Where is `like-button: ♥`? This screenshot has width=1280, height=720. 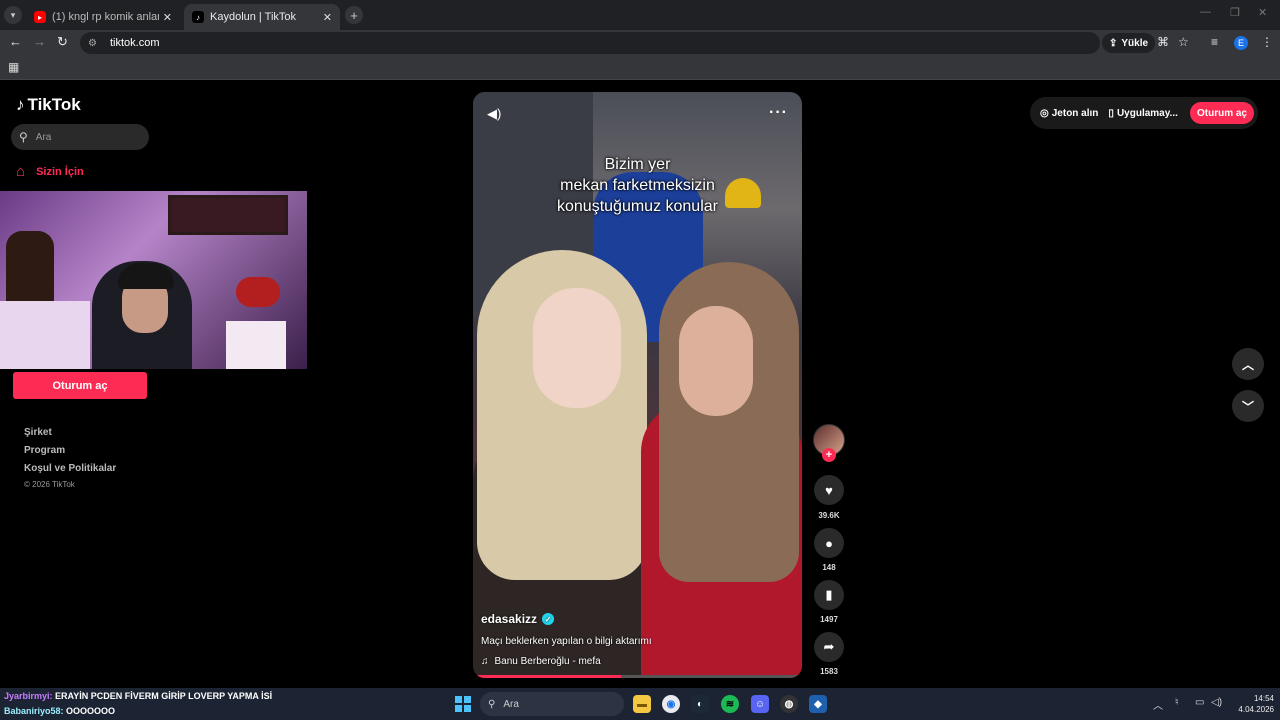
like-button: ♥ is located at coordinates (829, 490).